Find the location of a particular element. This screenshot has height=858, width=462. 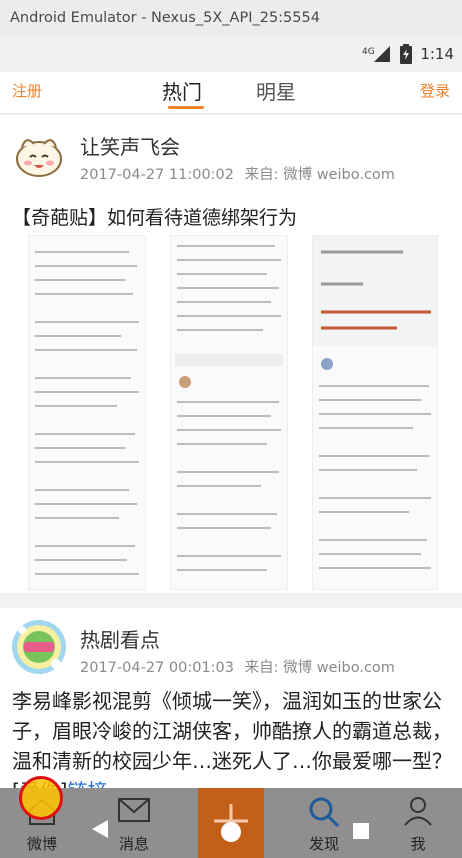

svg-text: 4G is located at coordinates (368, 52).